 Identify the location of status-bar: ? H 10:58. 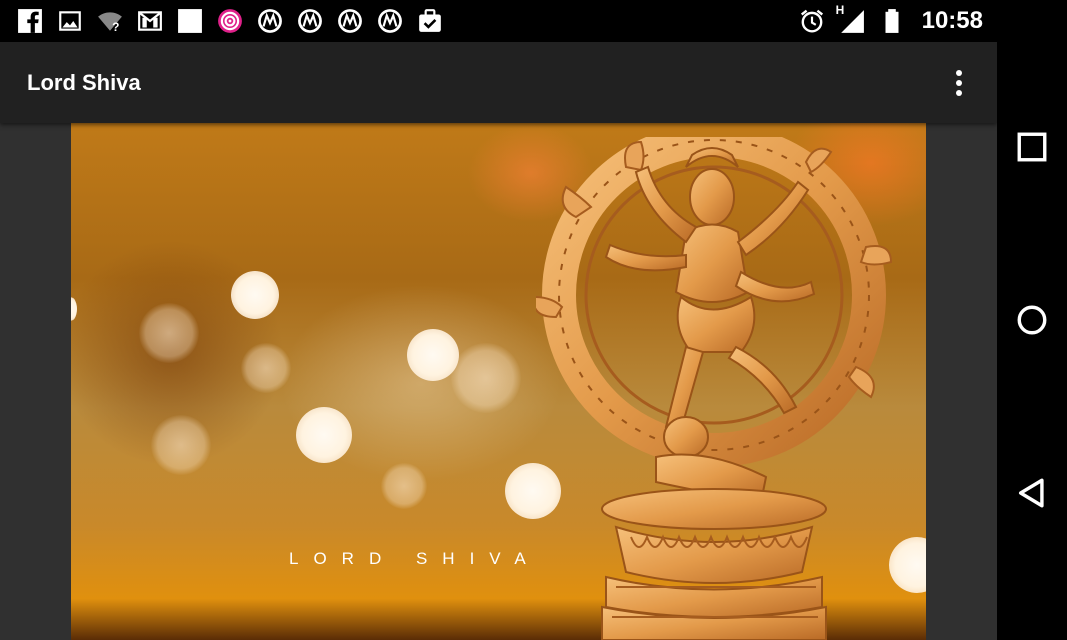
(498, 21).